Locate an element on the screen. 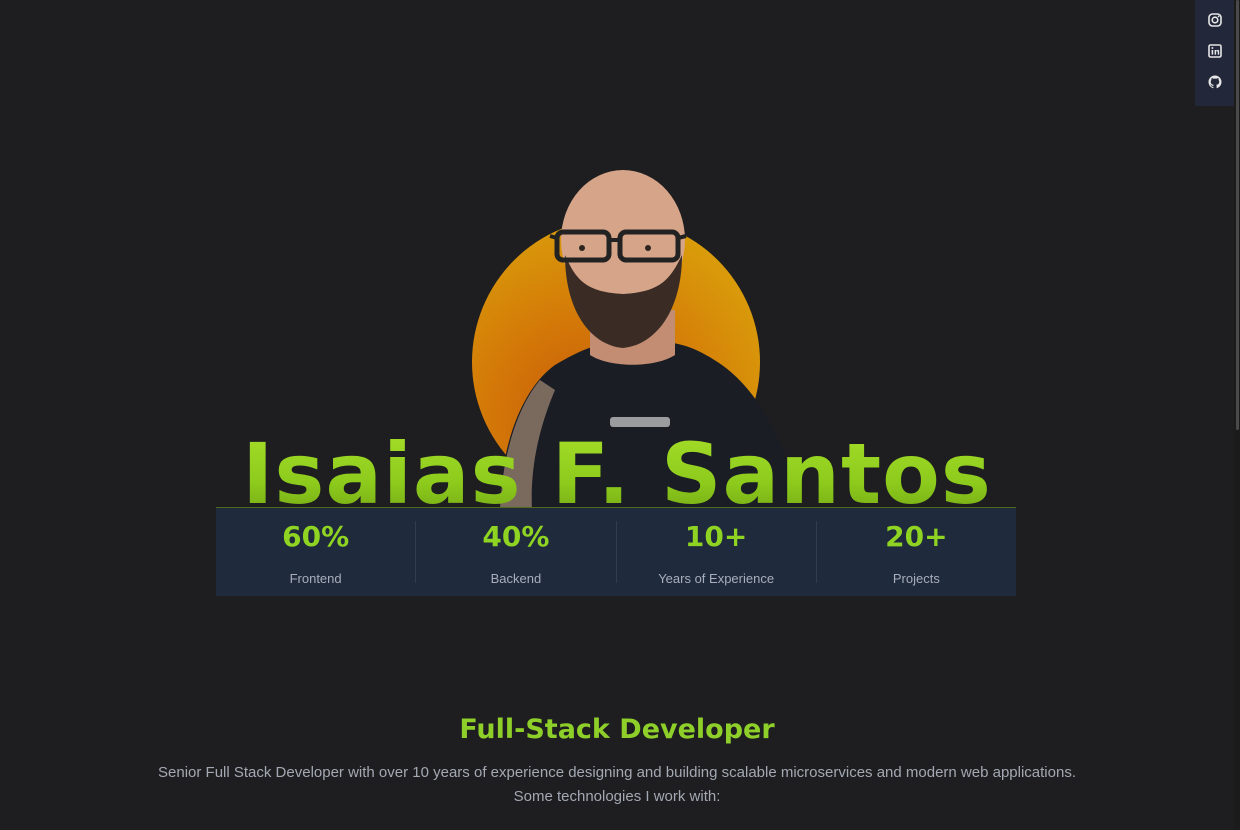 This screenshot has width=1240, height=830. stat-frontend: 60% Frontend is located at coordinates (316, 553).